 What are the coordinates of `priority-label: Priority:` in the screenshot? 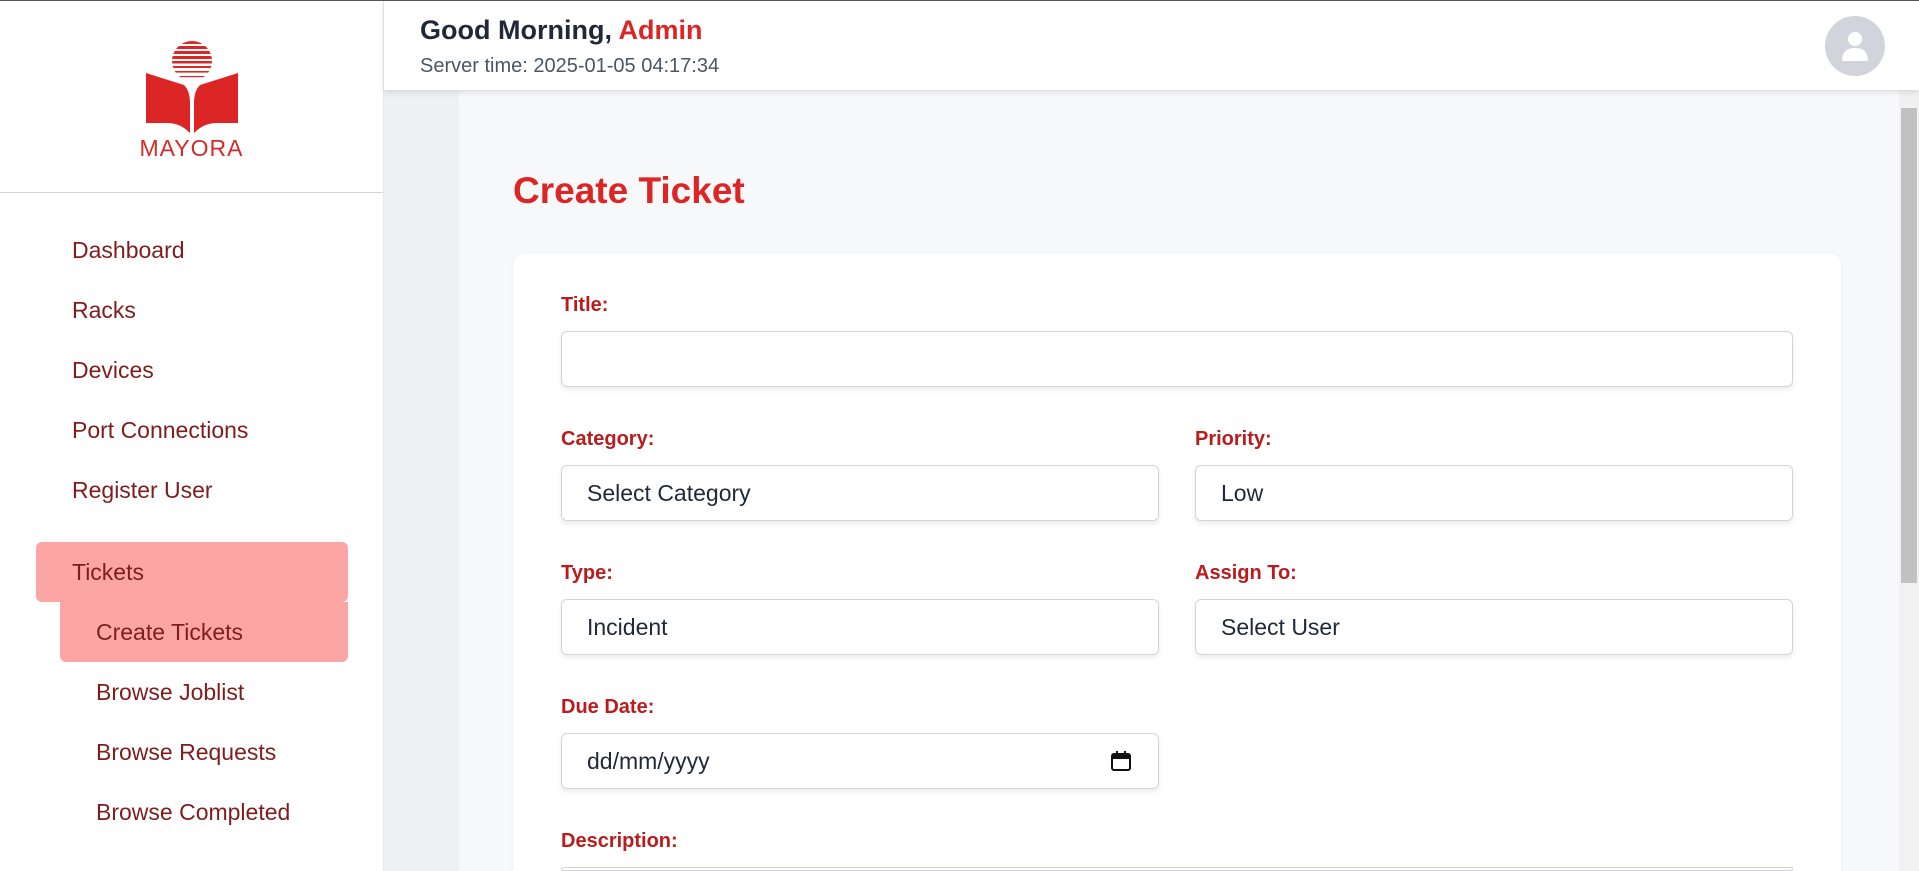 It's located at (1233, 439).